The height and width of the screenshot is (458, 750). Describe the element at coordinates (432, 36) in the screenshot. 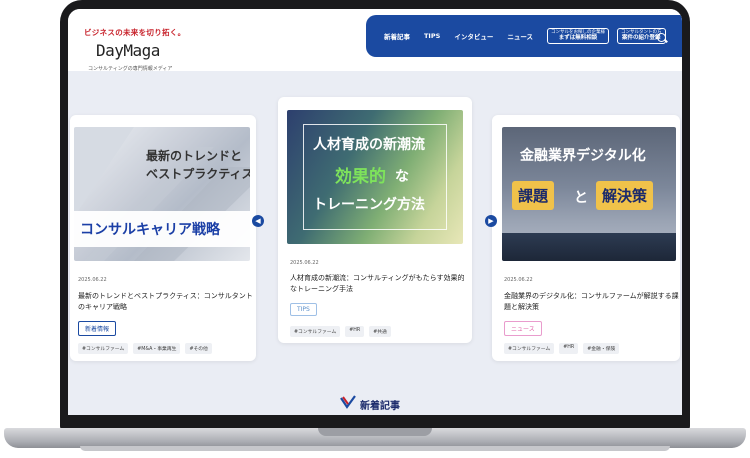

I see `nav-item-tips: TIPS` at that location.